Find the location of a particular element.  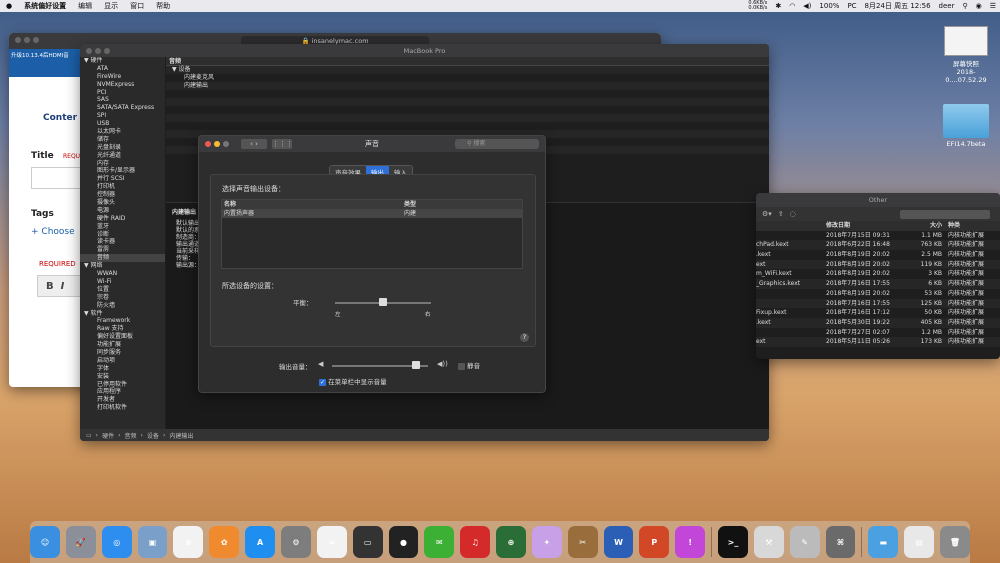

table-row: .kext 2018年8月19日 20:02 2.5 MB 内核功能扩展 is located at coordinates (878, 255).